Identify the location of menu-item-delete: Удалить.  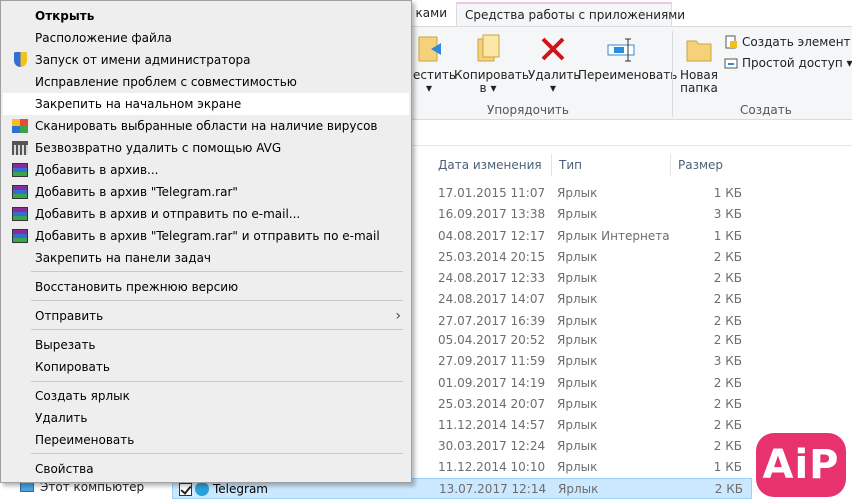
(206, 418).